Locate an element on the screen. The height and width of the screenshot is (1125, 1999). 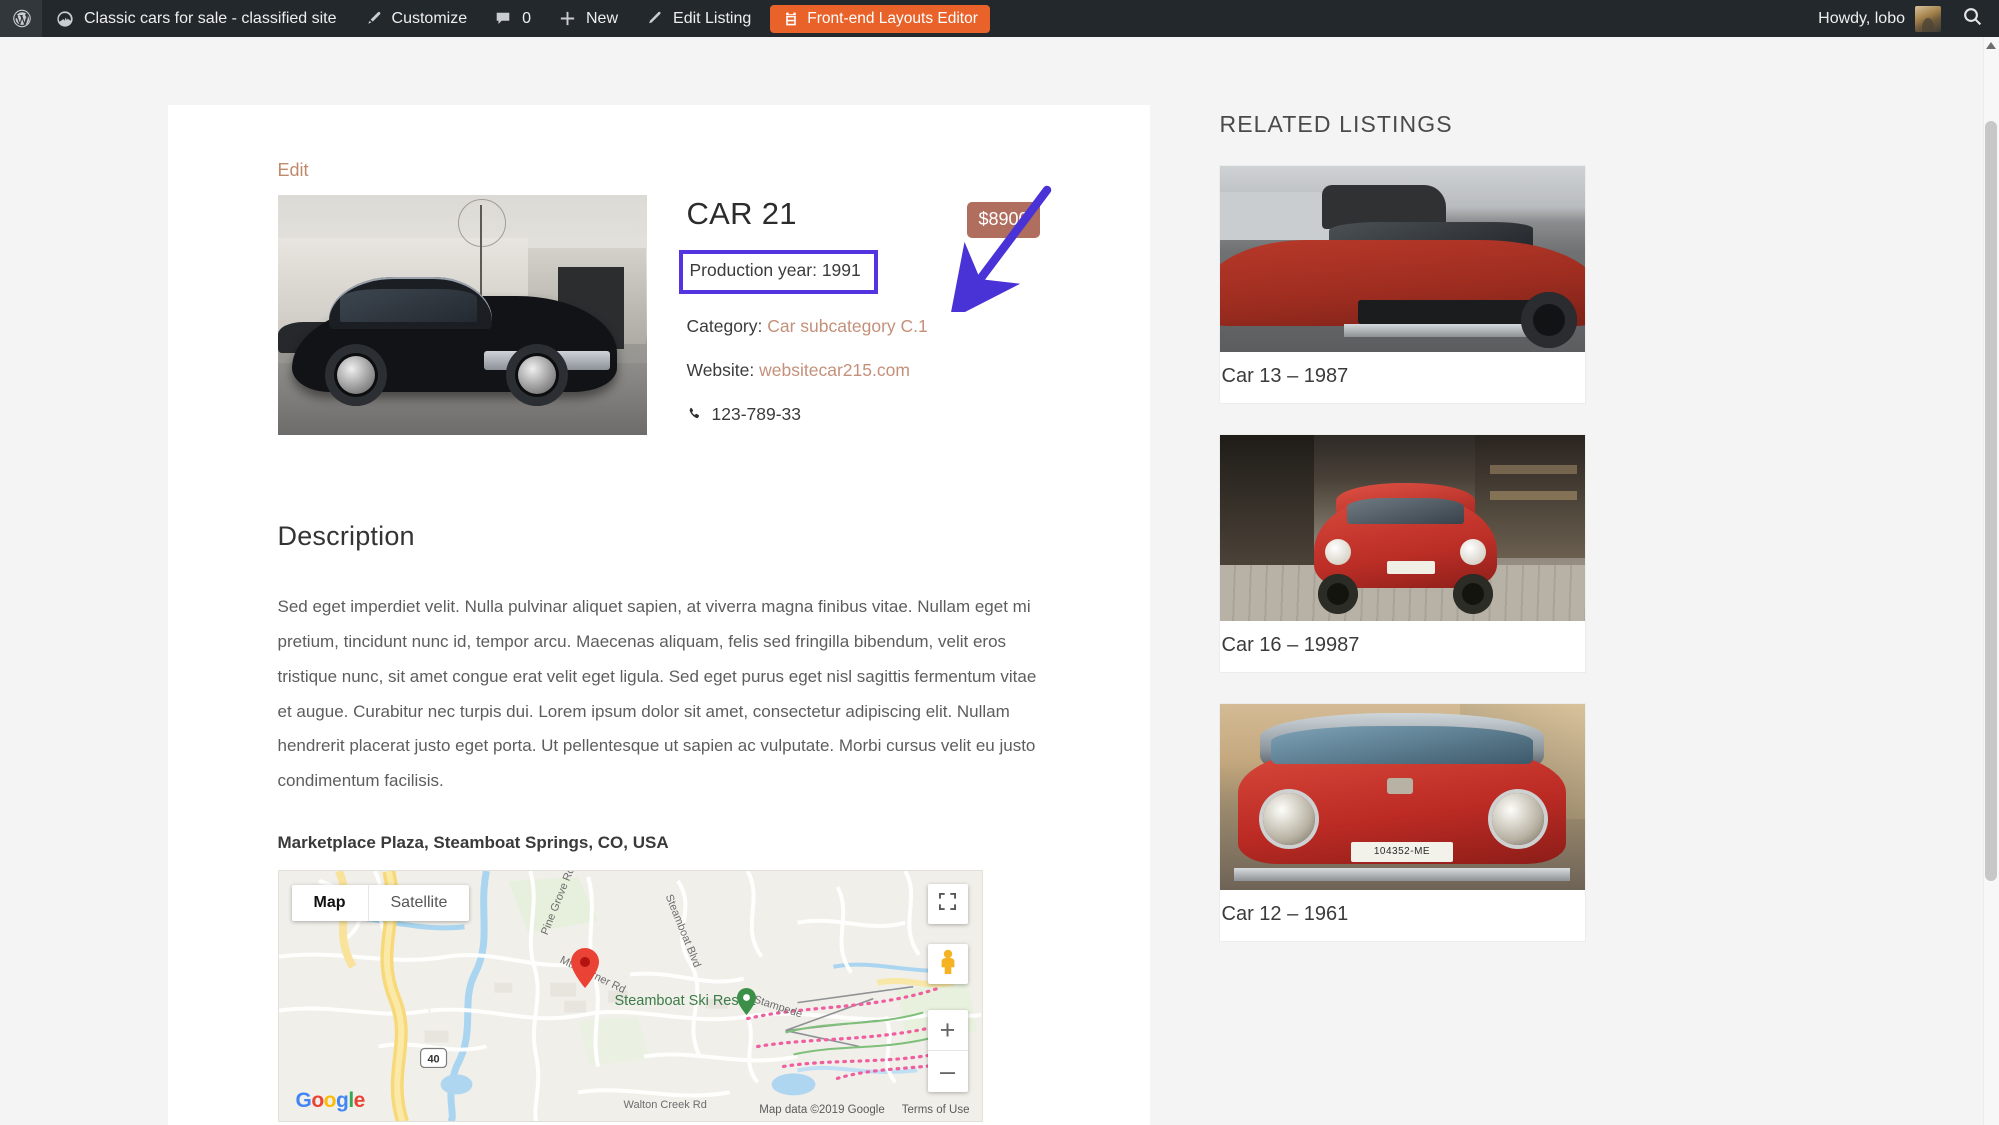
map-zoom-controls: + – is located at coordinates (947, 1051).